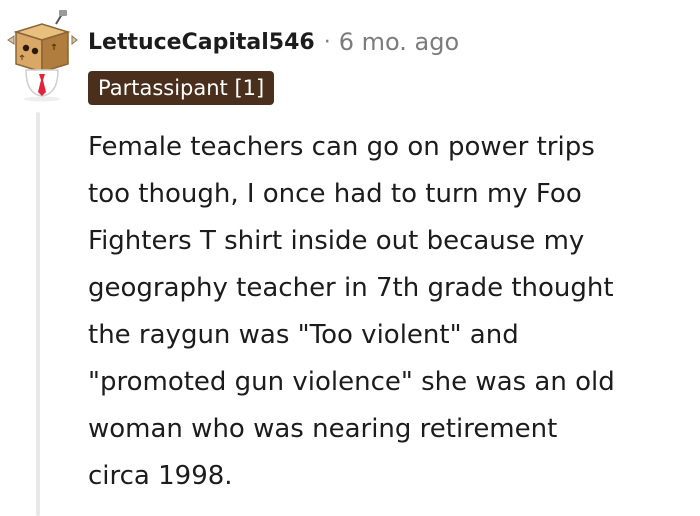  I want to click on snoo-box-head-avatar-icon, so click(42, 56).